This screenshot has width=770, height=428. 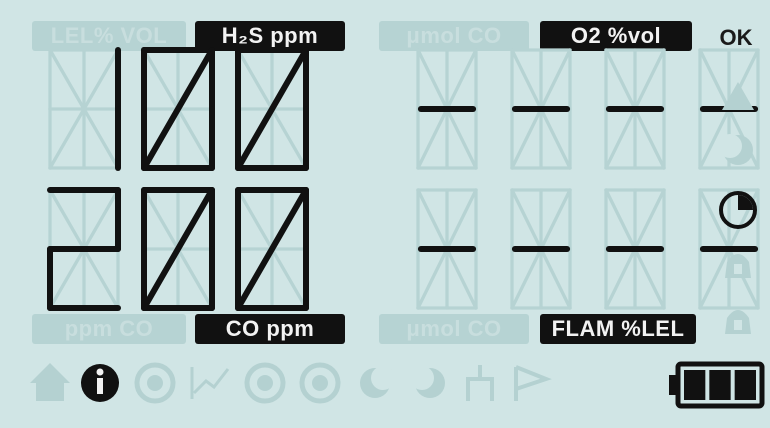 I want to click on row2-secondary-value, so click(x=588, y=249).